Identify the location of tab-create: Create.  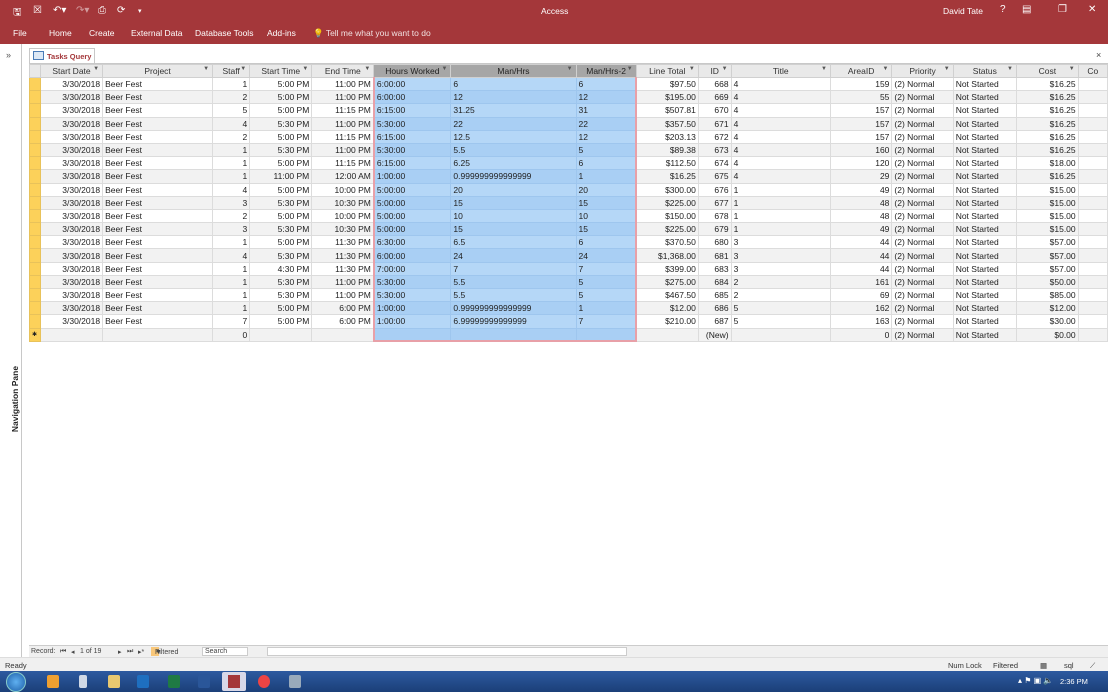
(102, 33).